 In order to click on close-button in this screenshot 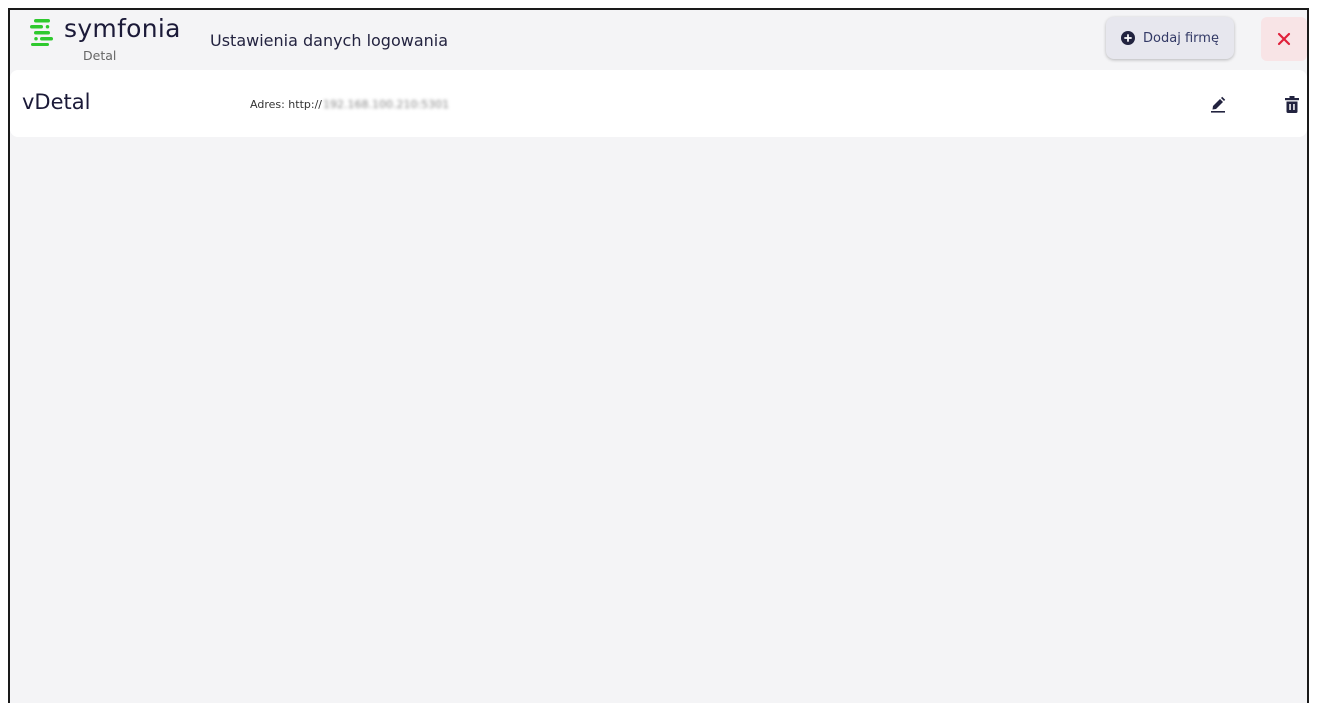, I will do `click(1284, 39)`.